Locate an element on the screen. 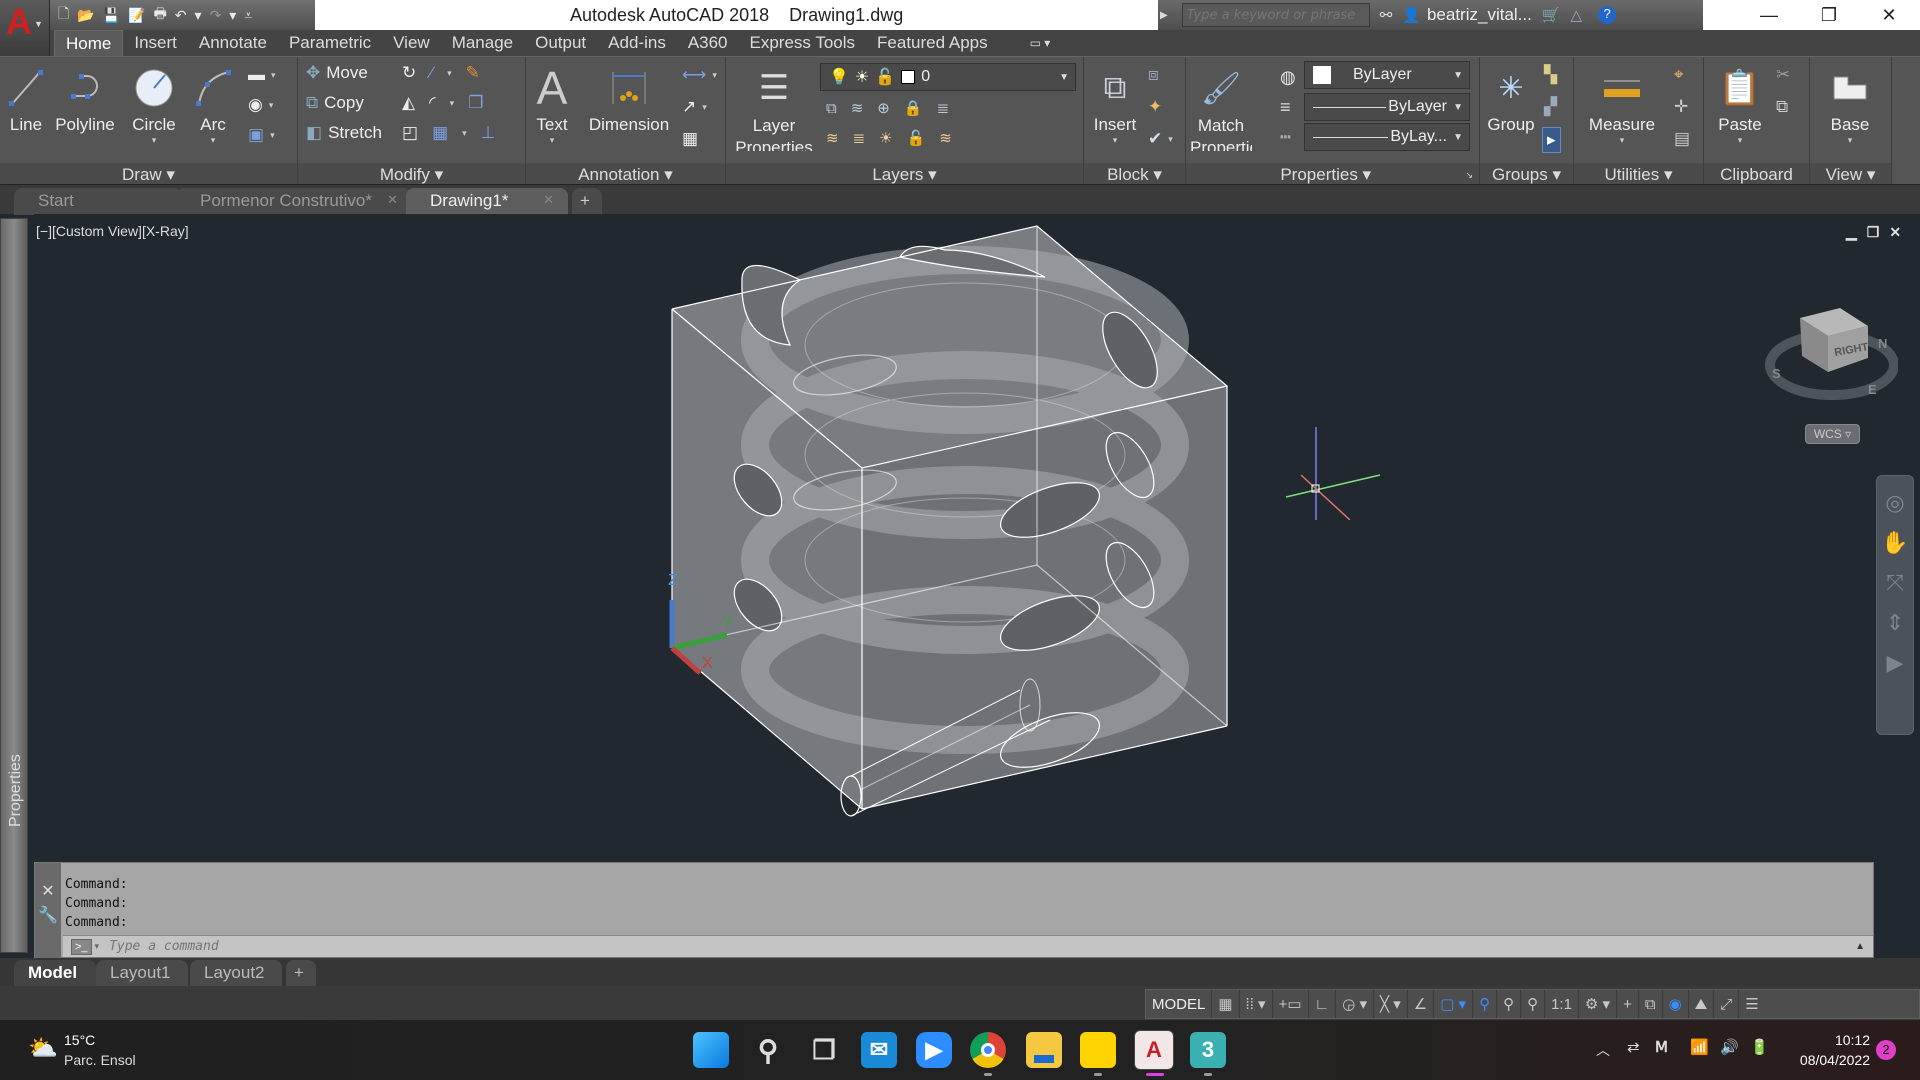  annotation-scale-icon: ⚲ is located at coordinates (1533, 1004).